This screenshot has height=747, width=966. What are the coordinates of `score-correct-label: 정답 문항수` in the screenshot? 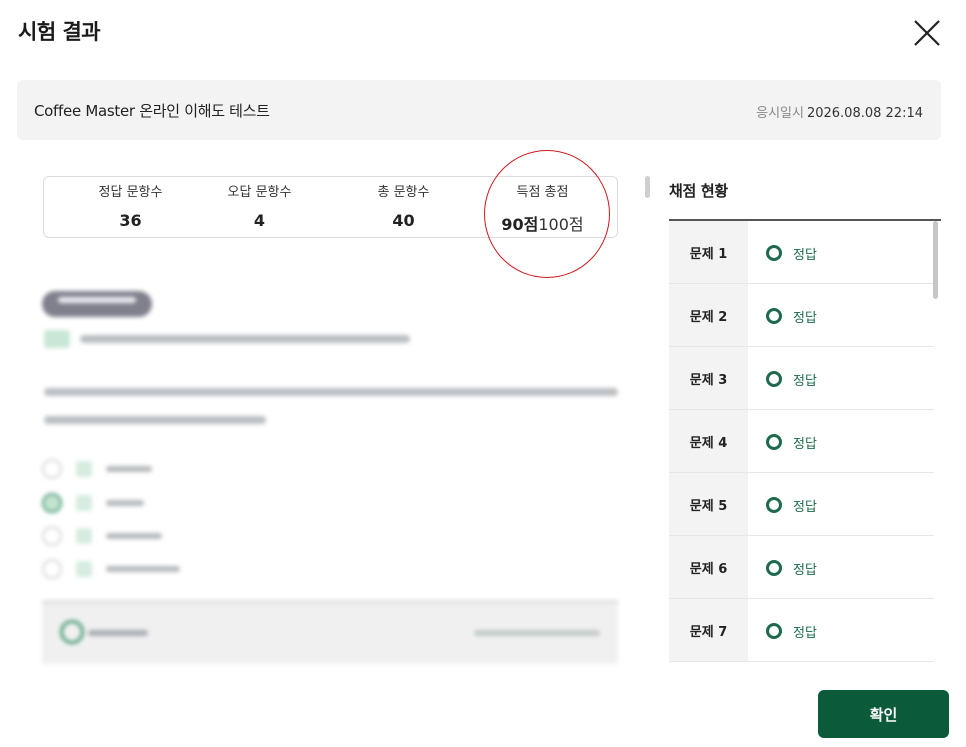 It's located at (130, 192).